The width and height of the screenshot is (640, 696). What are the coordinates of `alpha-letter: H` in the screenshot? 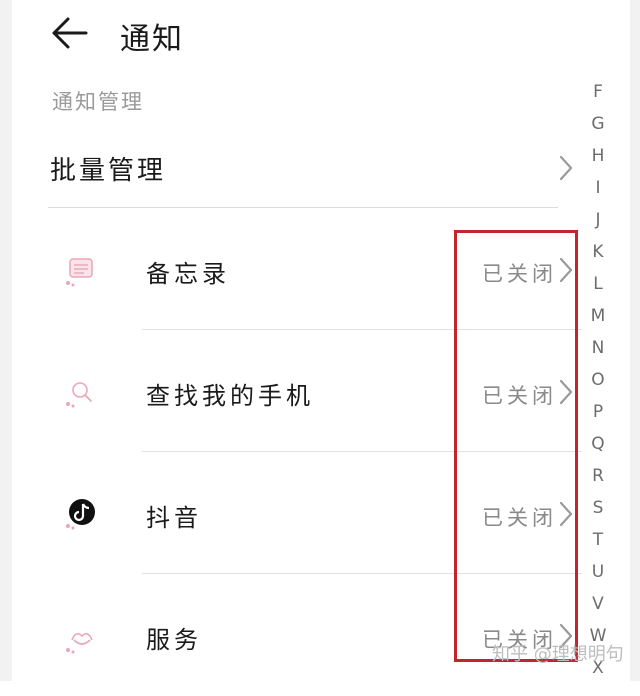 It's located at (598, 156).